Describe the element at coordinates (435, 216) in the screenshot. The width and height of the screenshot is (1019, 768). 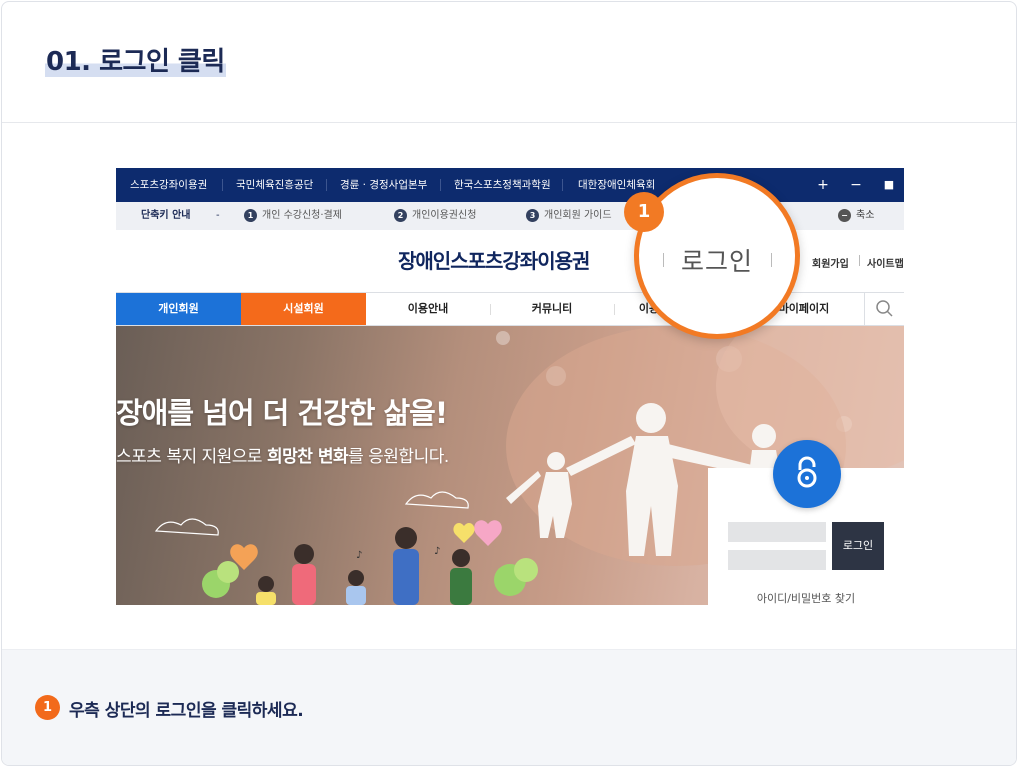
I see `shortcut-item-apply: 2 개인이용권신청` at that location.